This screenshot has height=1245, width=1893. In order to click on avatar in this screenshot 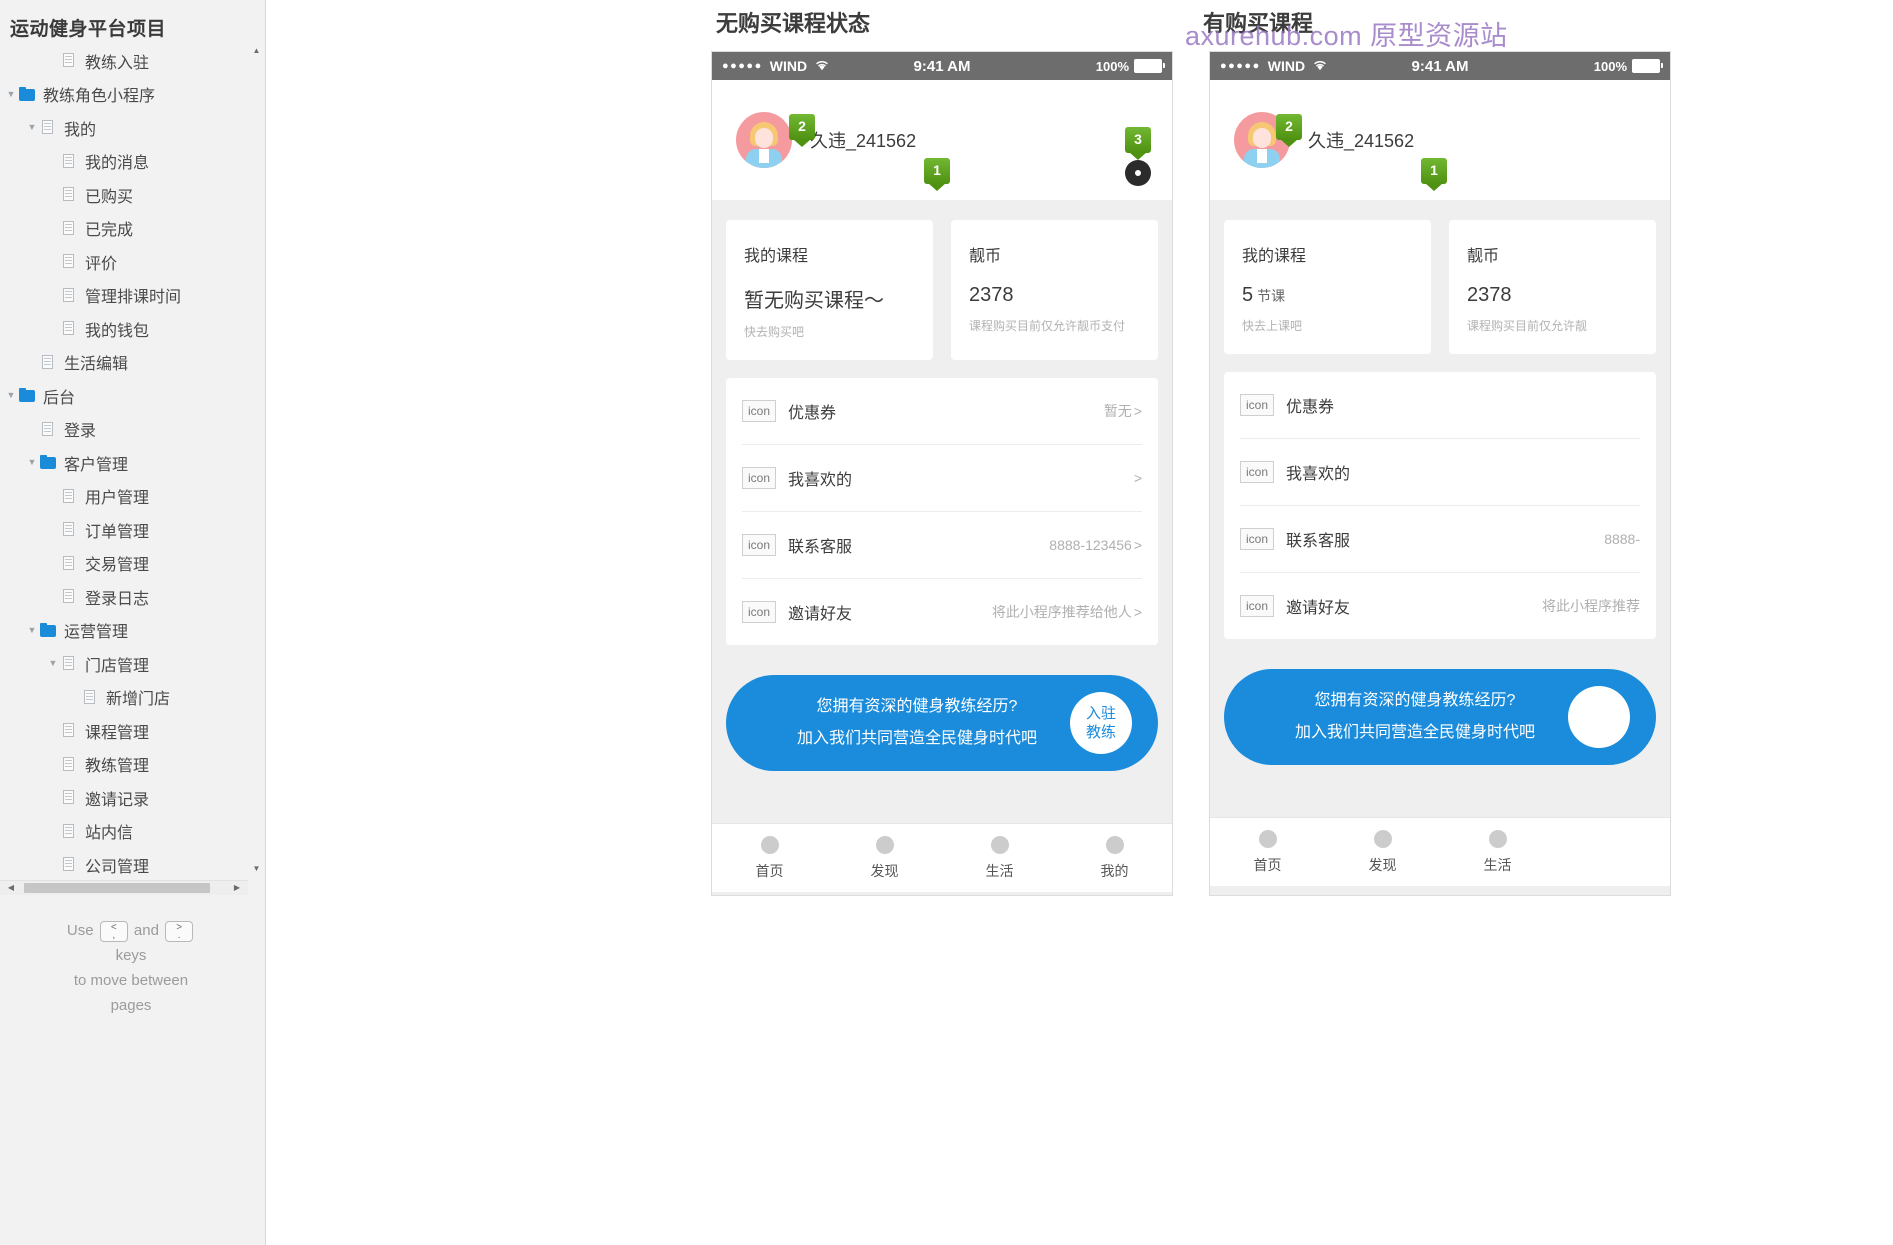, I will do `click(764, 140)`.